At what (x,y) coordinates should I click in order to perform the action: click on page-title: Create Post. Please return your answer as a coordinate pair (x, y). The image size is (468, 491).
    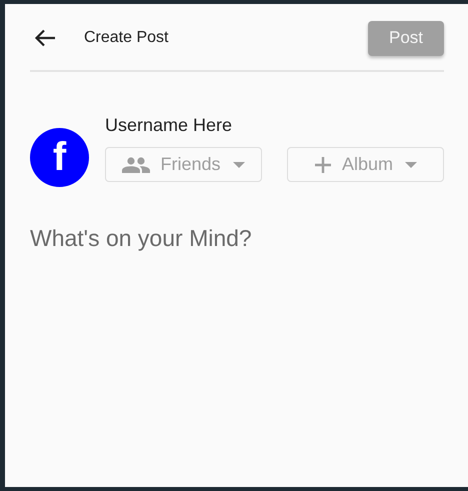
    Looking at the image, I should click on (127, 38).